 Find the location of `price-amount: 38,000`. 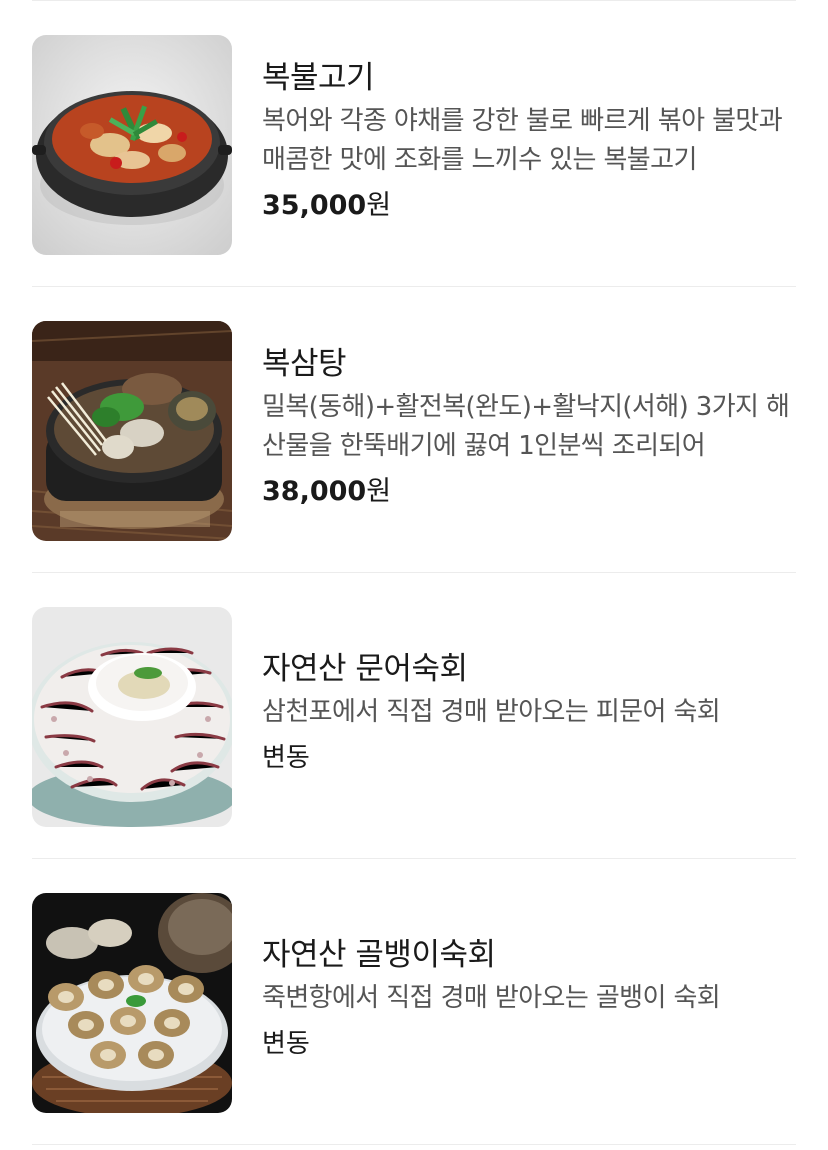

price-amount: 38,000 is located at coordinates (314, 491).